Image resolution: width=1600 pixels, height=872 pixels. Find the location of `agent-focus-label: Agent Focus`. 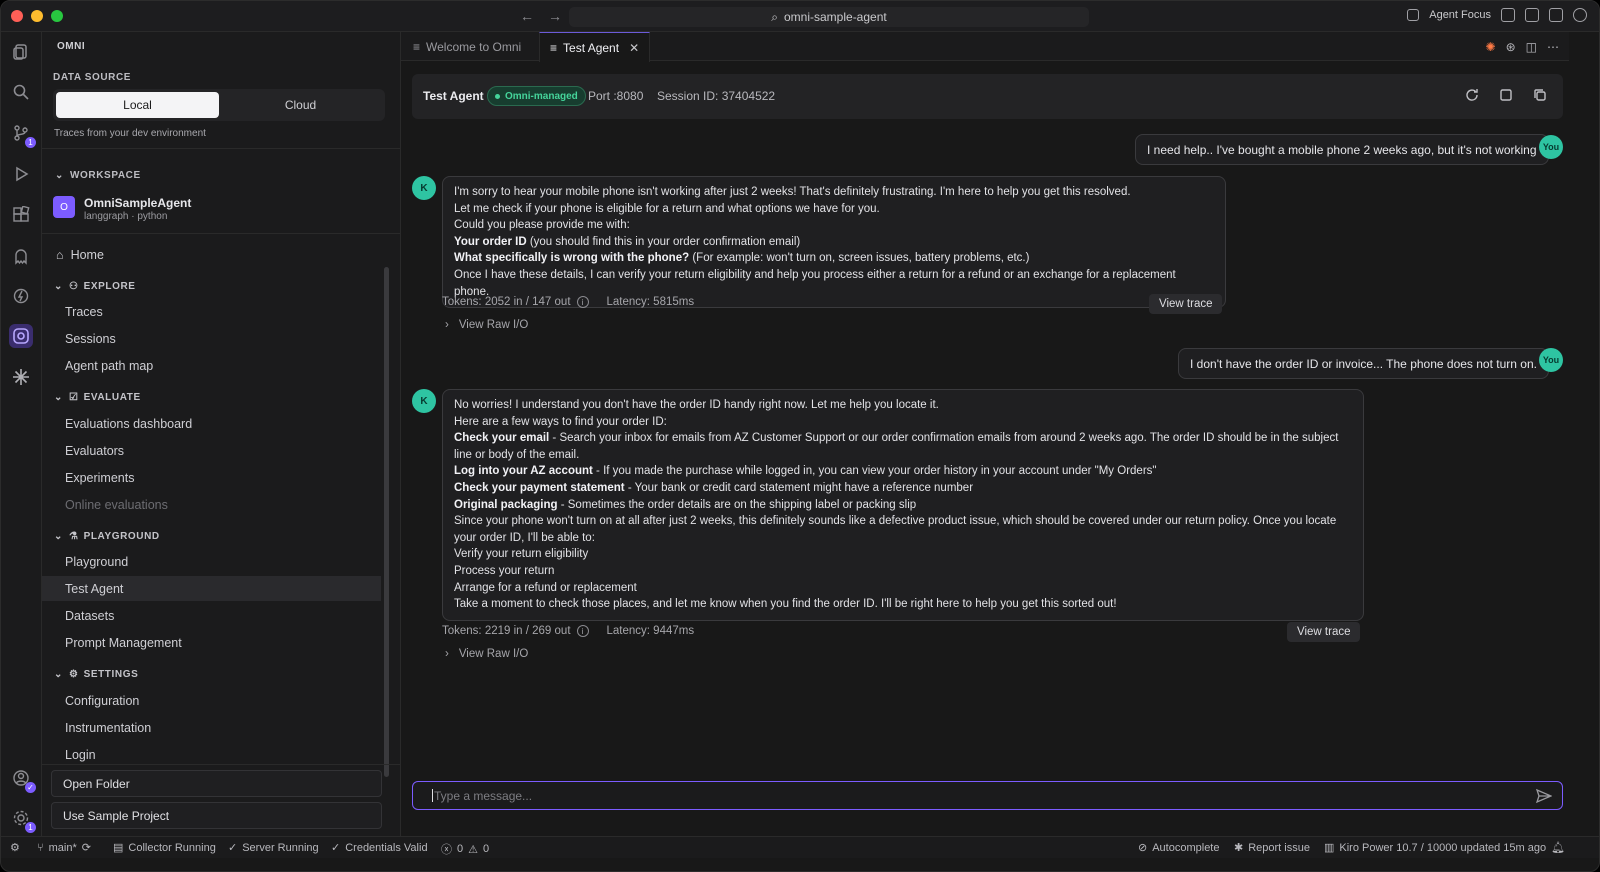

agent-focus-label: Agent Focus is located at coordinates (1460, 15).